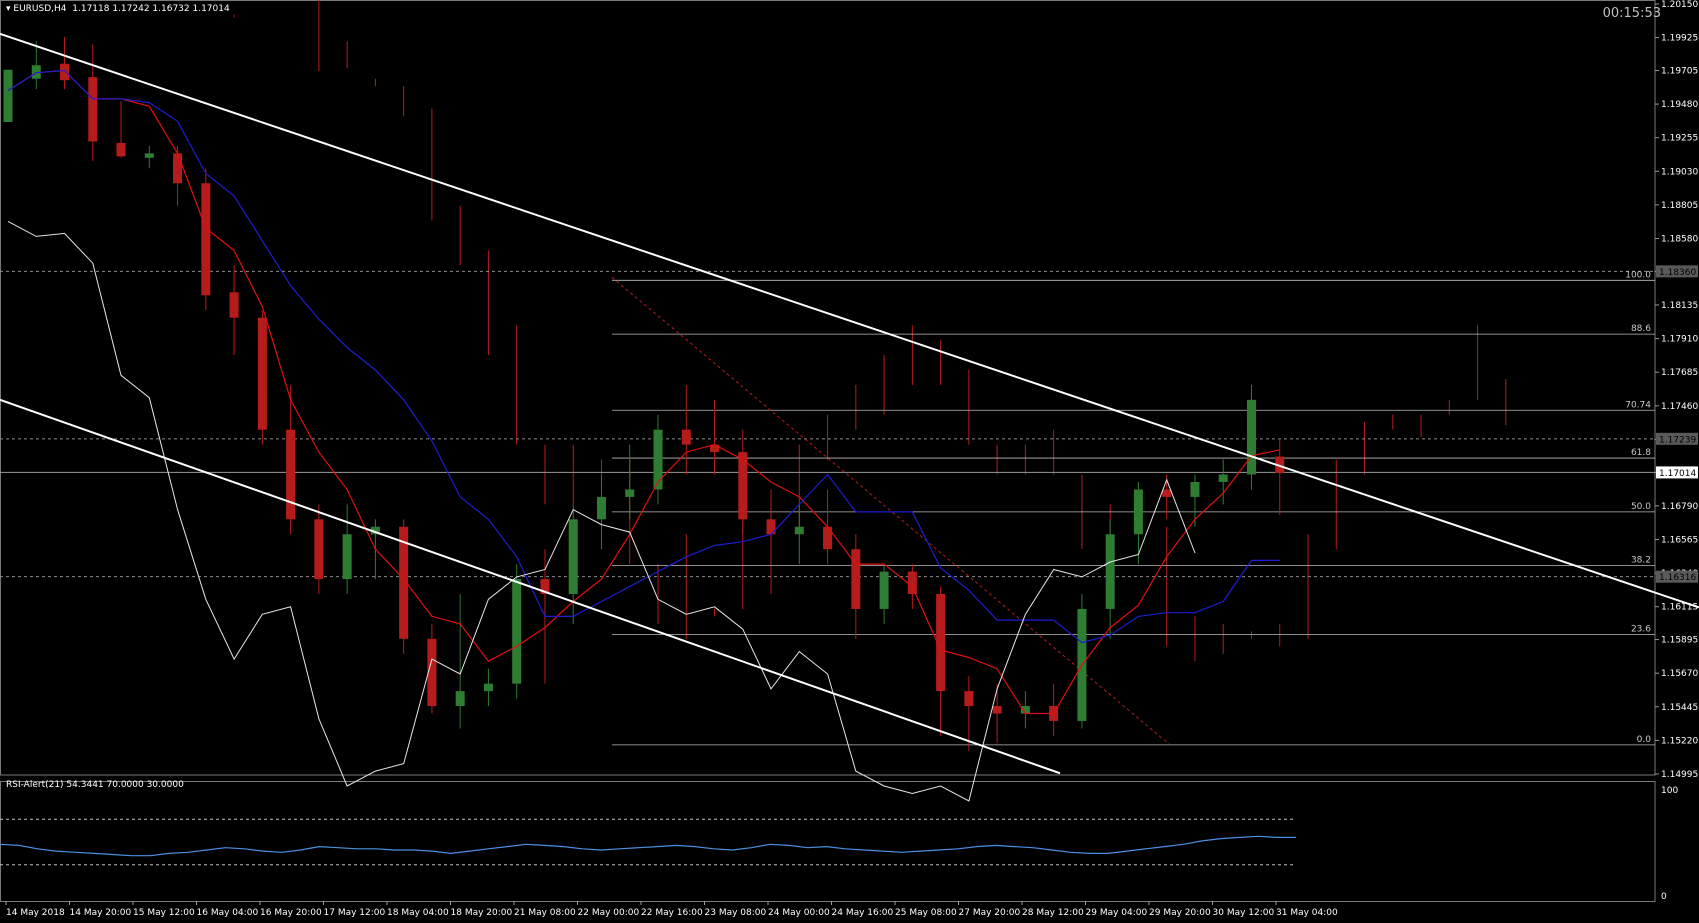  I want to click on y-tick-label: 1.16115, so click(1679, 608).